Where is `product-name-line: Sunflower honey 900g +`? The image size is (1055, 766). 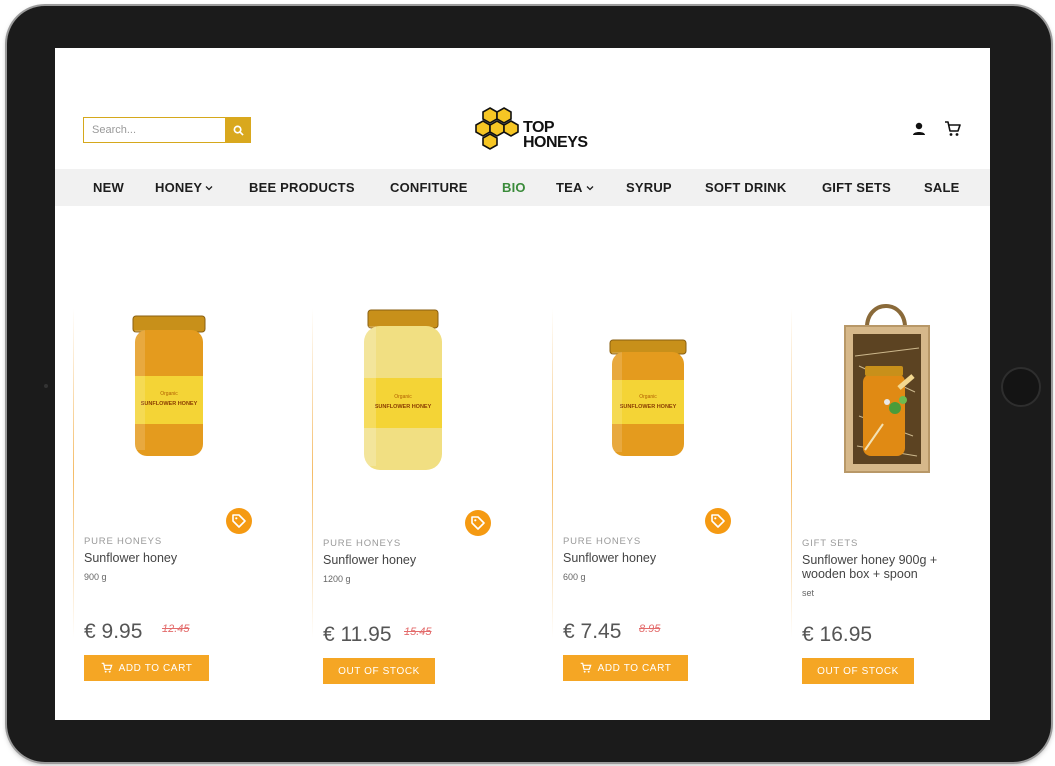
product-name-line: Sunflower honey 900g + is located at coordinates (870, 560).